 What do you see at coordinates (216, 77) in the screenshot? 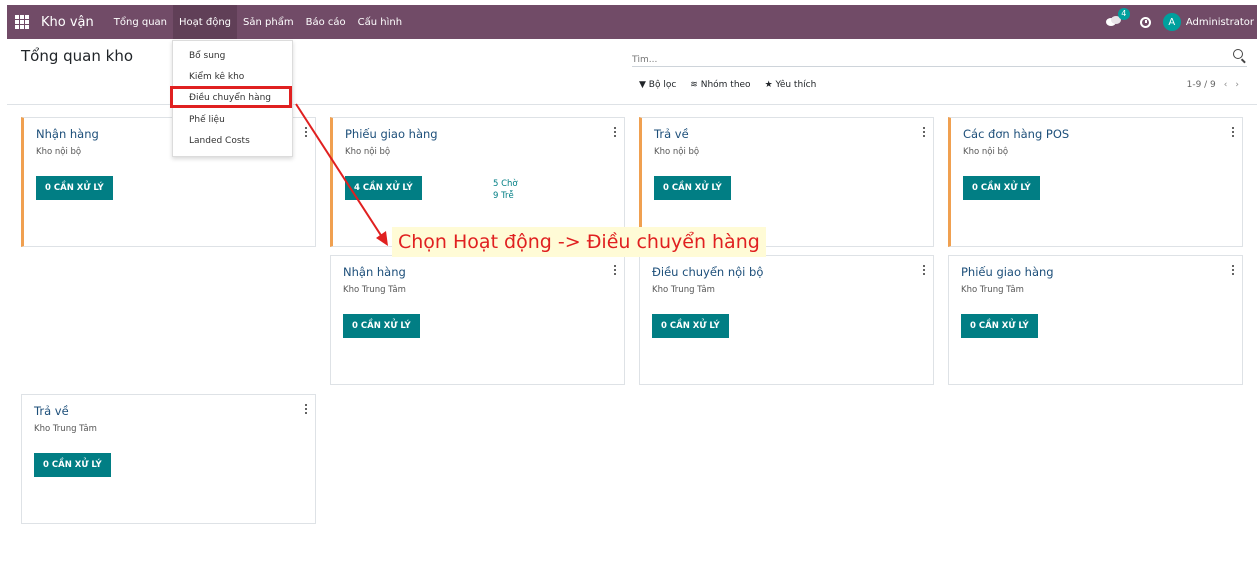
I see `dropdown-item-inventory-count: Kiểm kê kho` at bounding box center [216, 77].